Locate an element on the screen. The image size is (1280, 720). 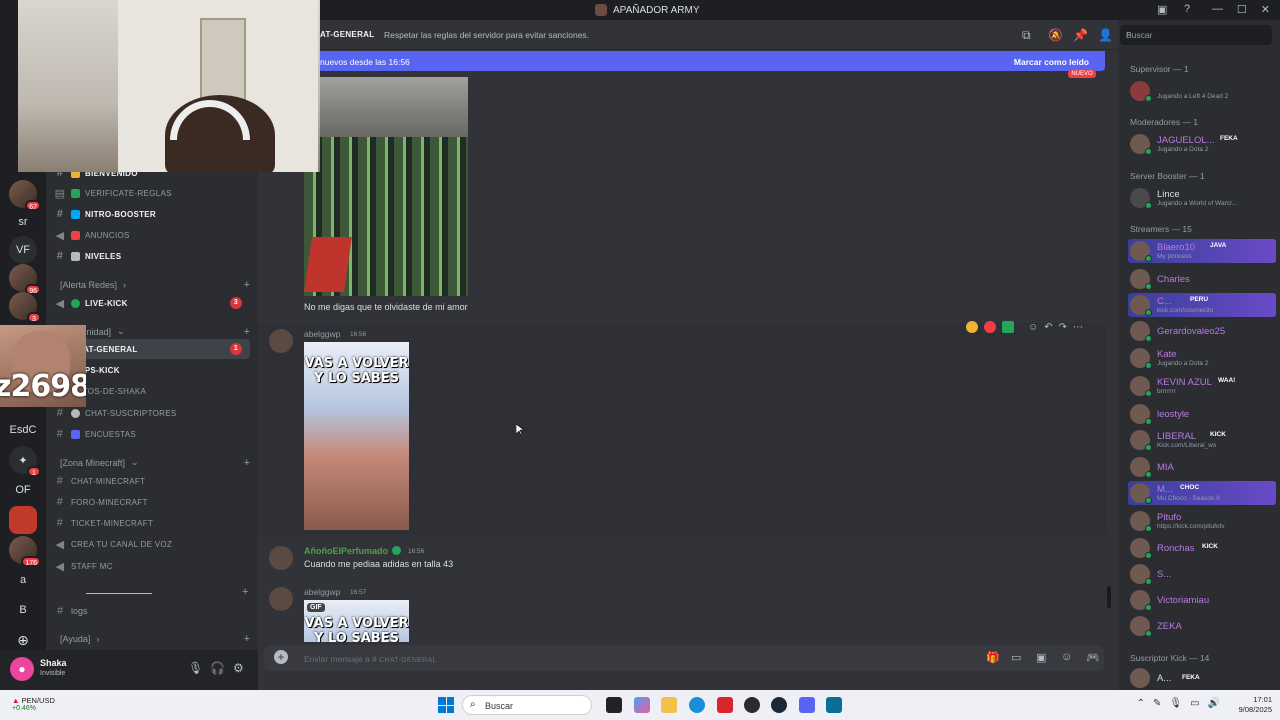
member-item: A... FEKA is located at coordinates (1202, 677).